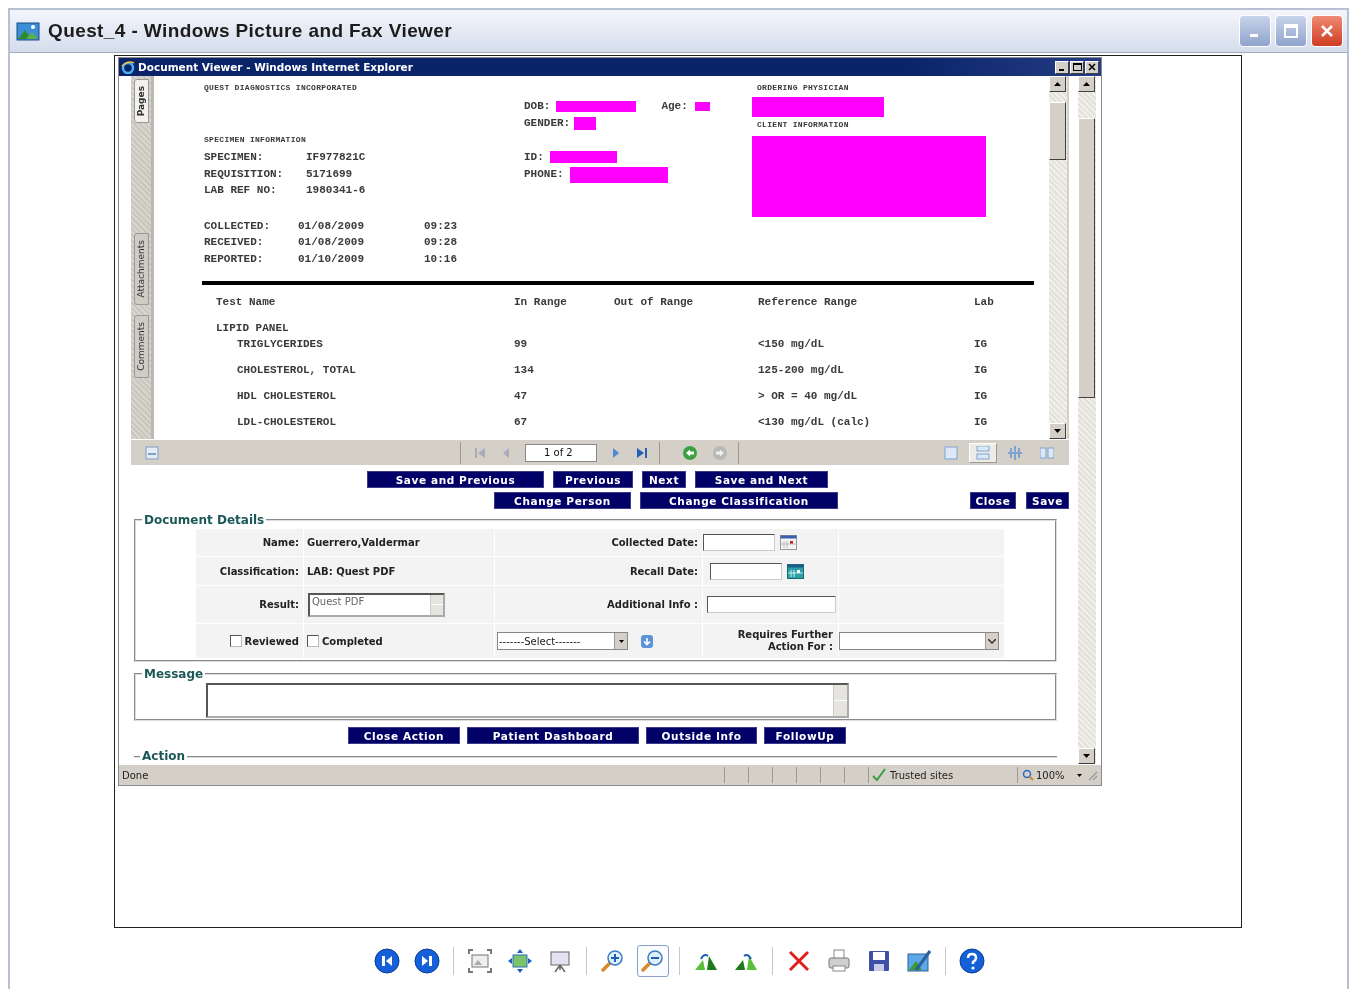 This screenshot has height=989, width=1351. I want to click on field-label: DOB:, so click(537, 106).